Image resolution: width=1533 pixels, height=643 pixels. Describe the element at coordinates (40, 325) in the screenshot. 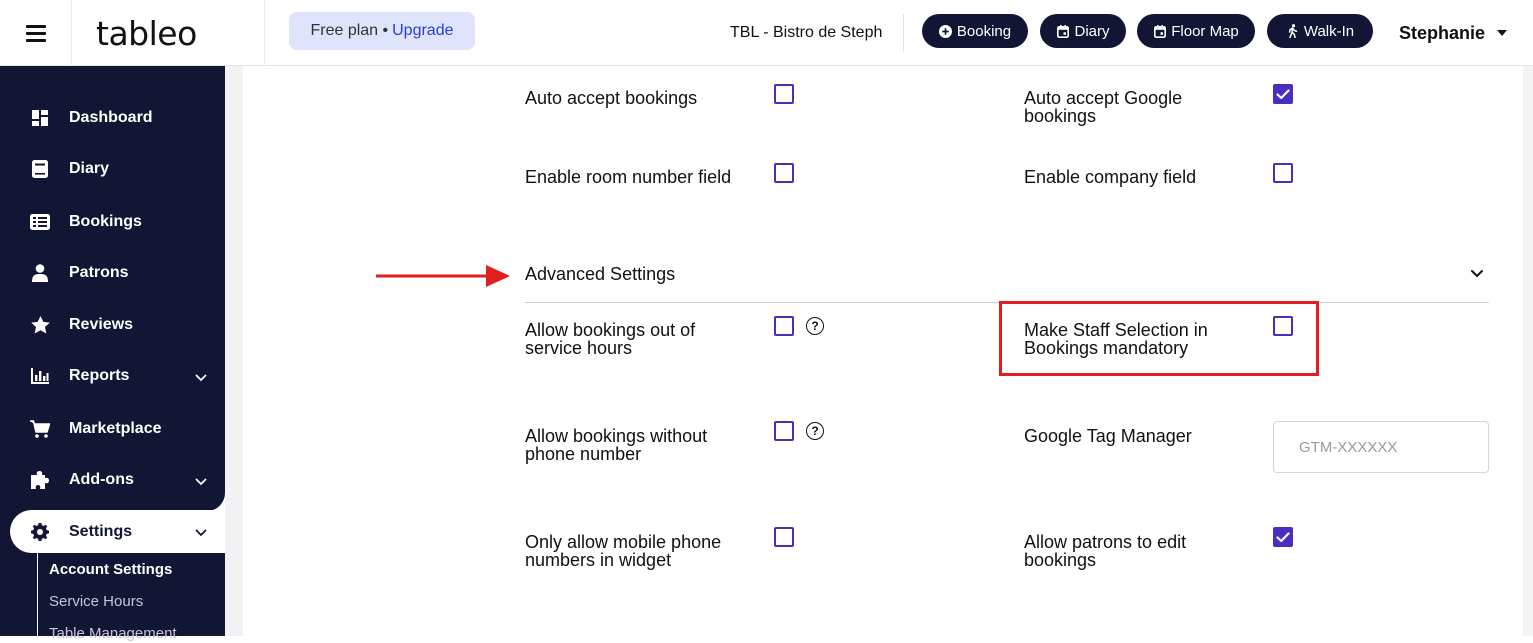

I see `star-icon` at that location.